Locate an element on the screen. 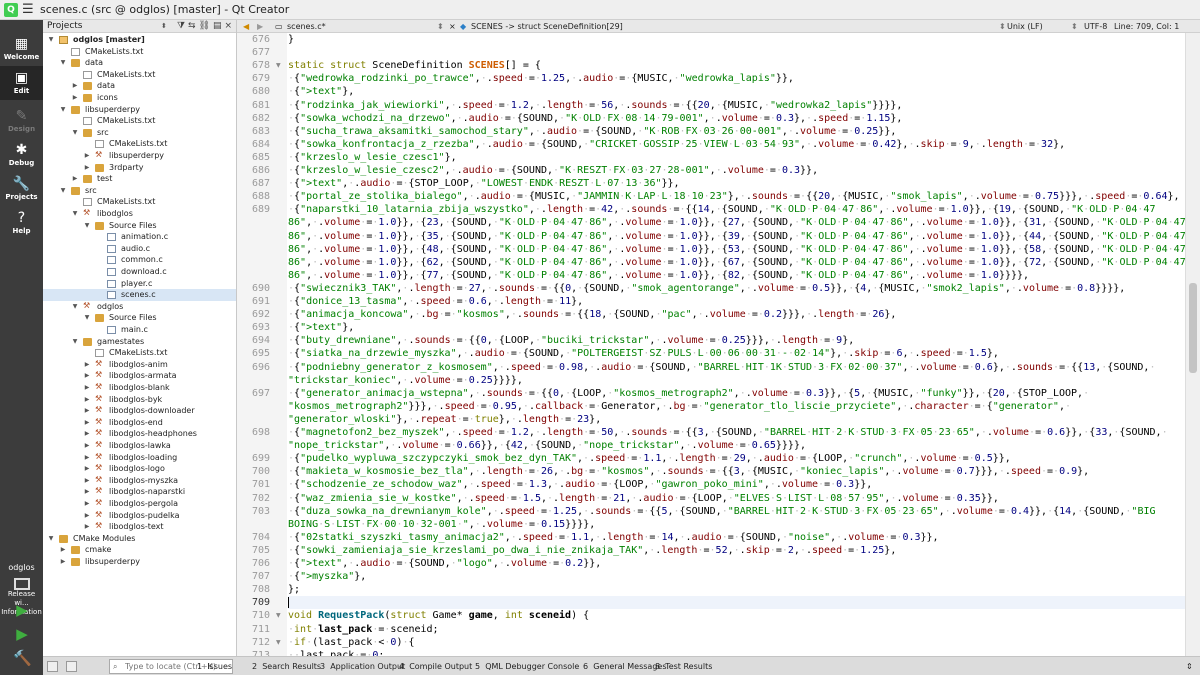 Image resolution: width=1200 pixels, height=675 pixels. close-document-icon: × is located at coordinates (452, 26).